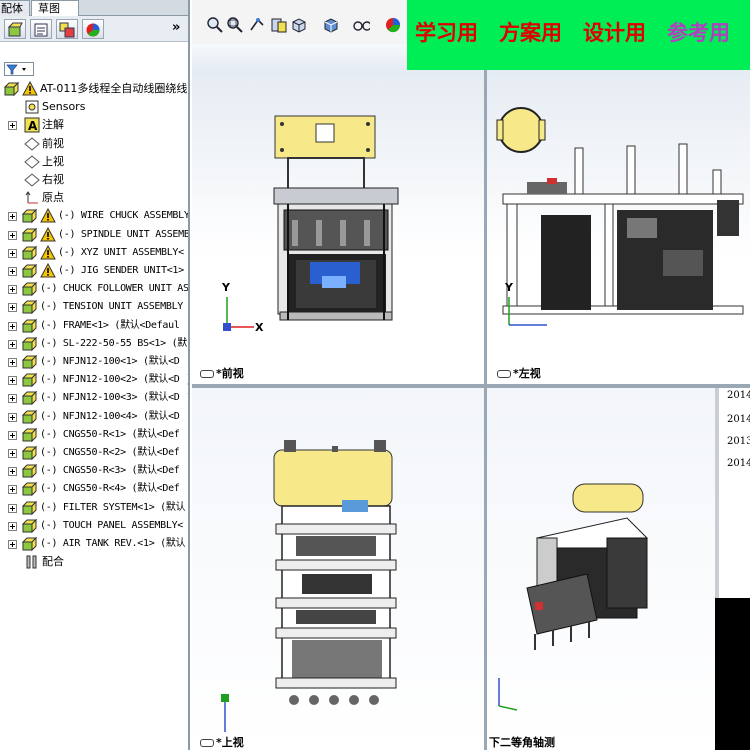  What do you see at coordinates (504, 374) in the screenshot?
I see `view-link-icon-left` at bounding box center [504, 374].